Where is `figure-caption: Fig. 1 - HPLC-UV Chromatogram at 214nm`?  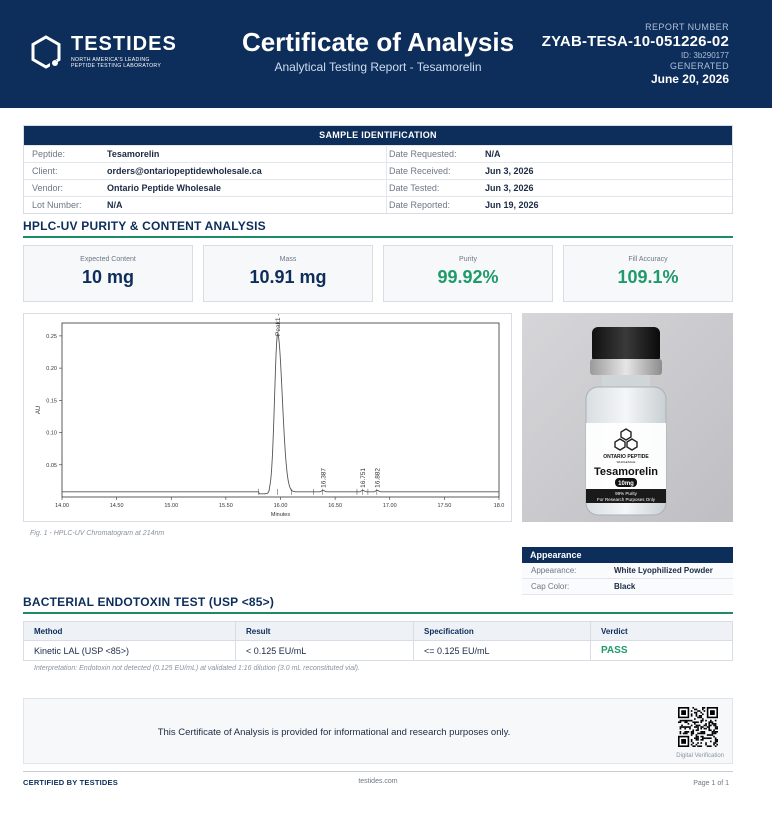
figure-caption: Fig. 1 - HPLC-UV Chromatogram at 214nm is located at coordinates (97, 533).